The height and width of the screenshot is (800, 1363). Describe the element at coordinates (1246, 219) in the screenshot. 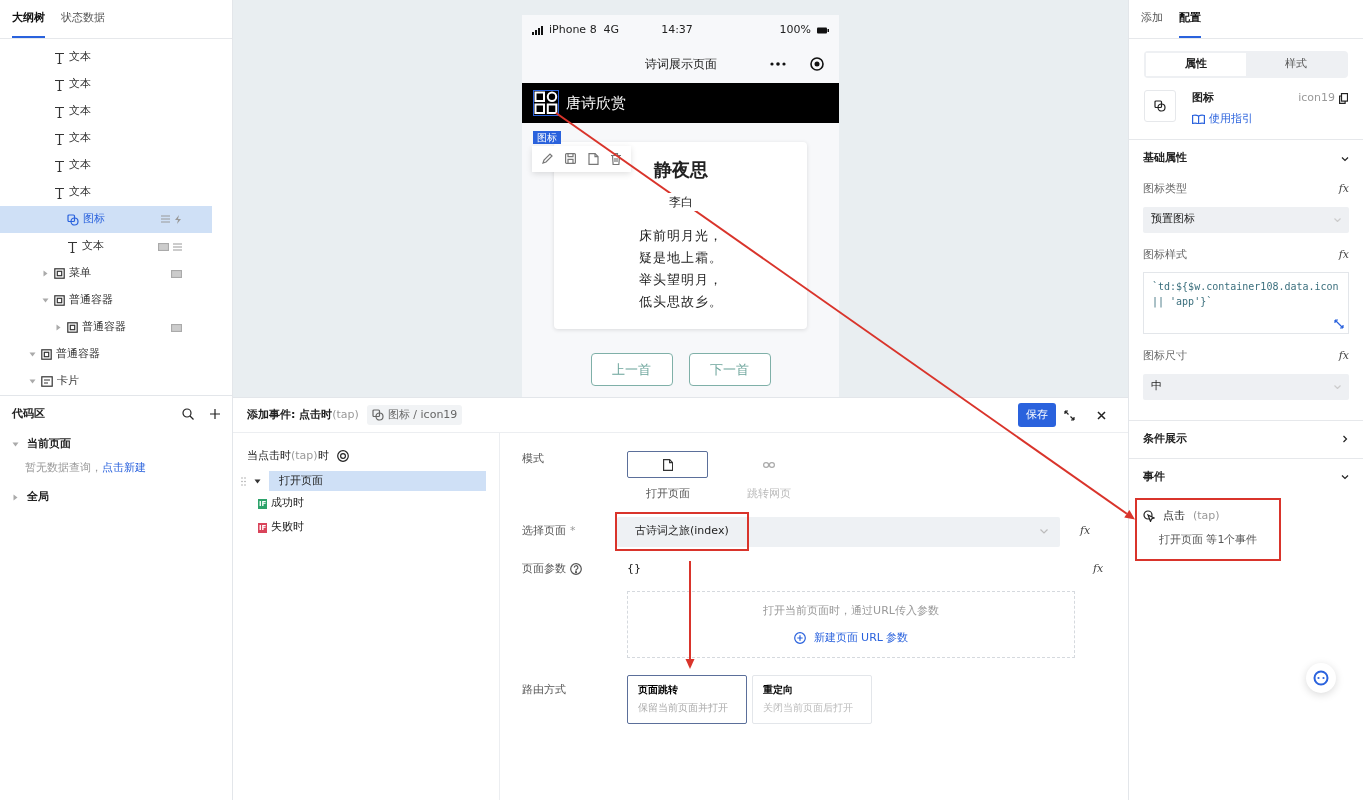

I see `select-field: 预置图标` at that location.